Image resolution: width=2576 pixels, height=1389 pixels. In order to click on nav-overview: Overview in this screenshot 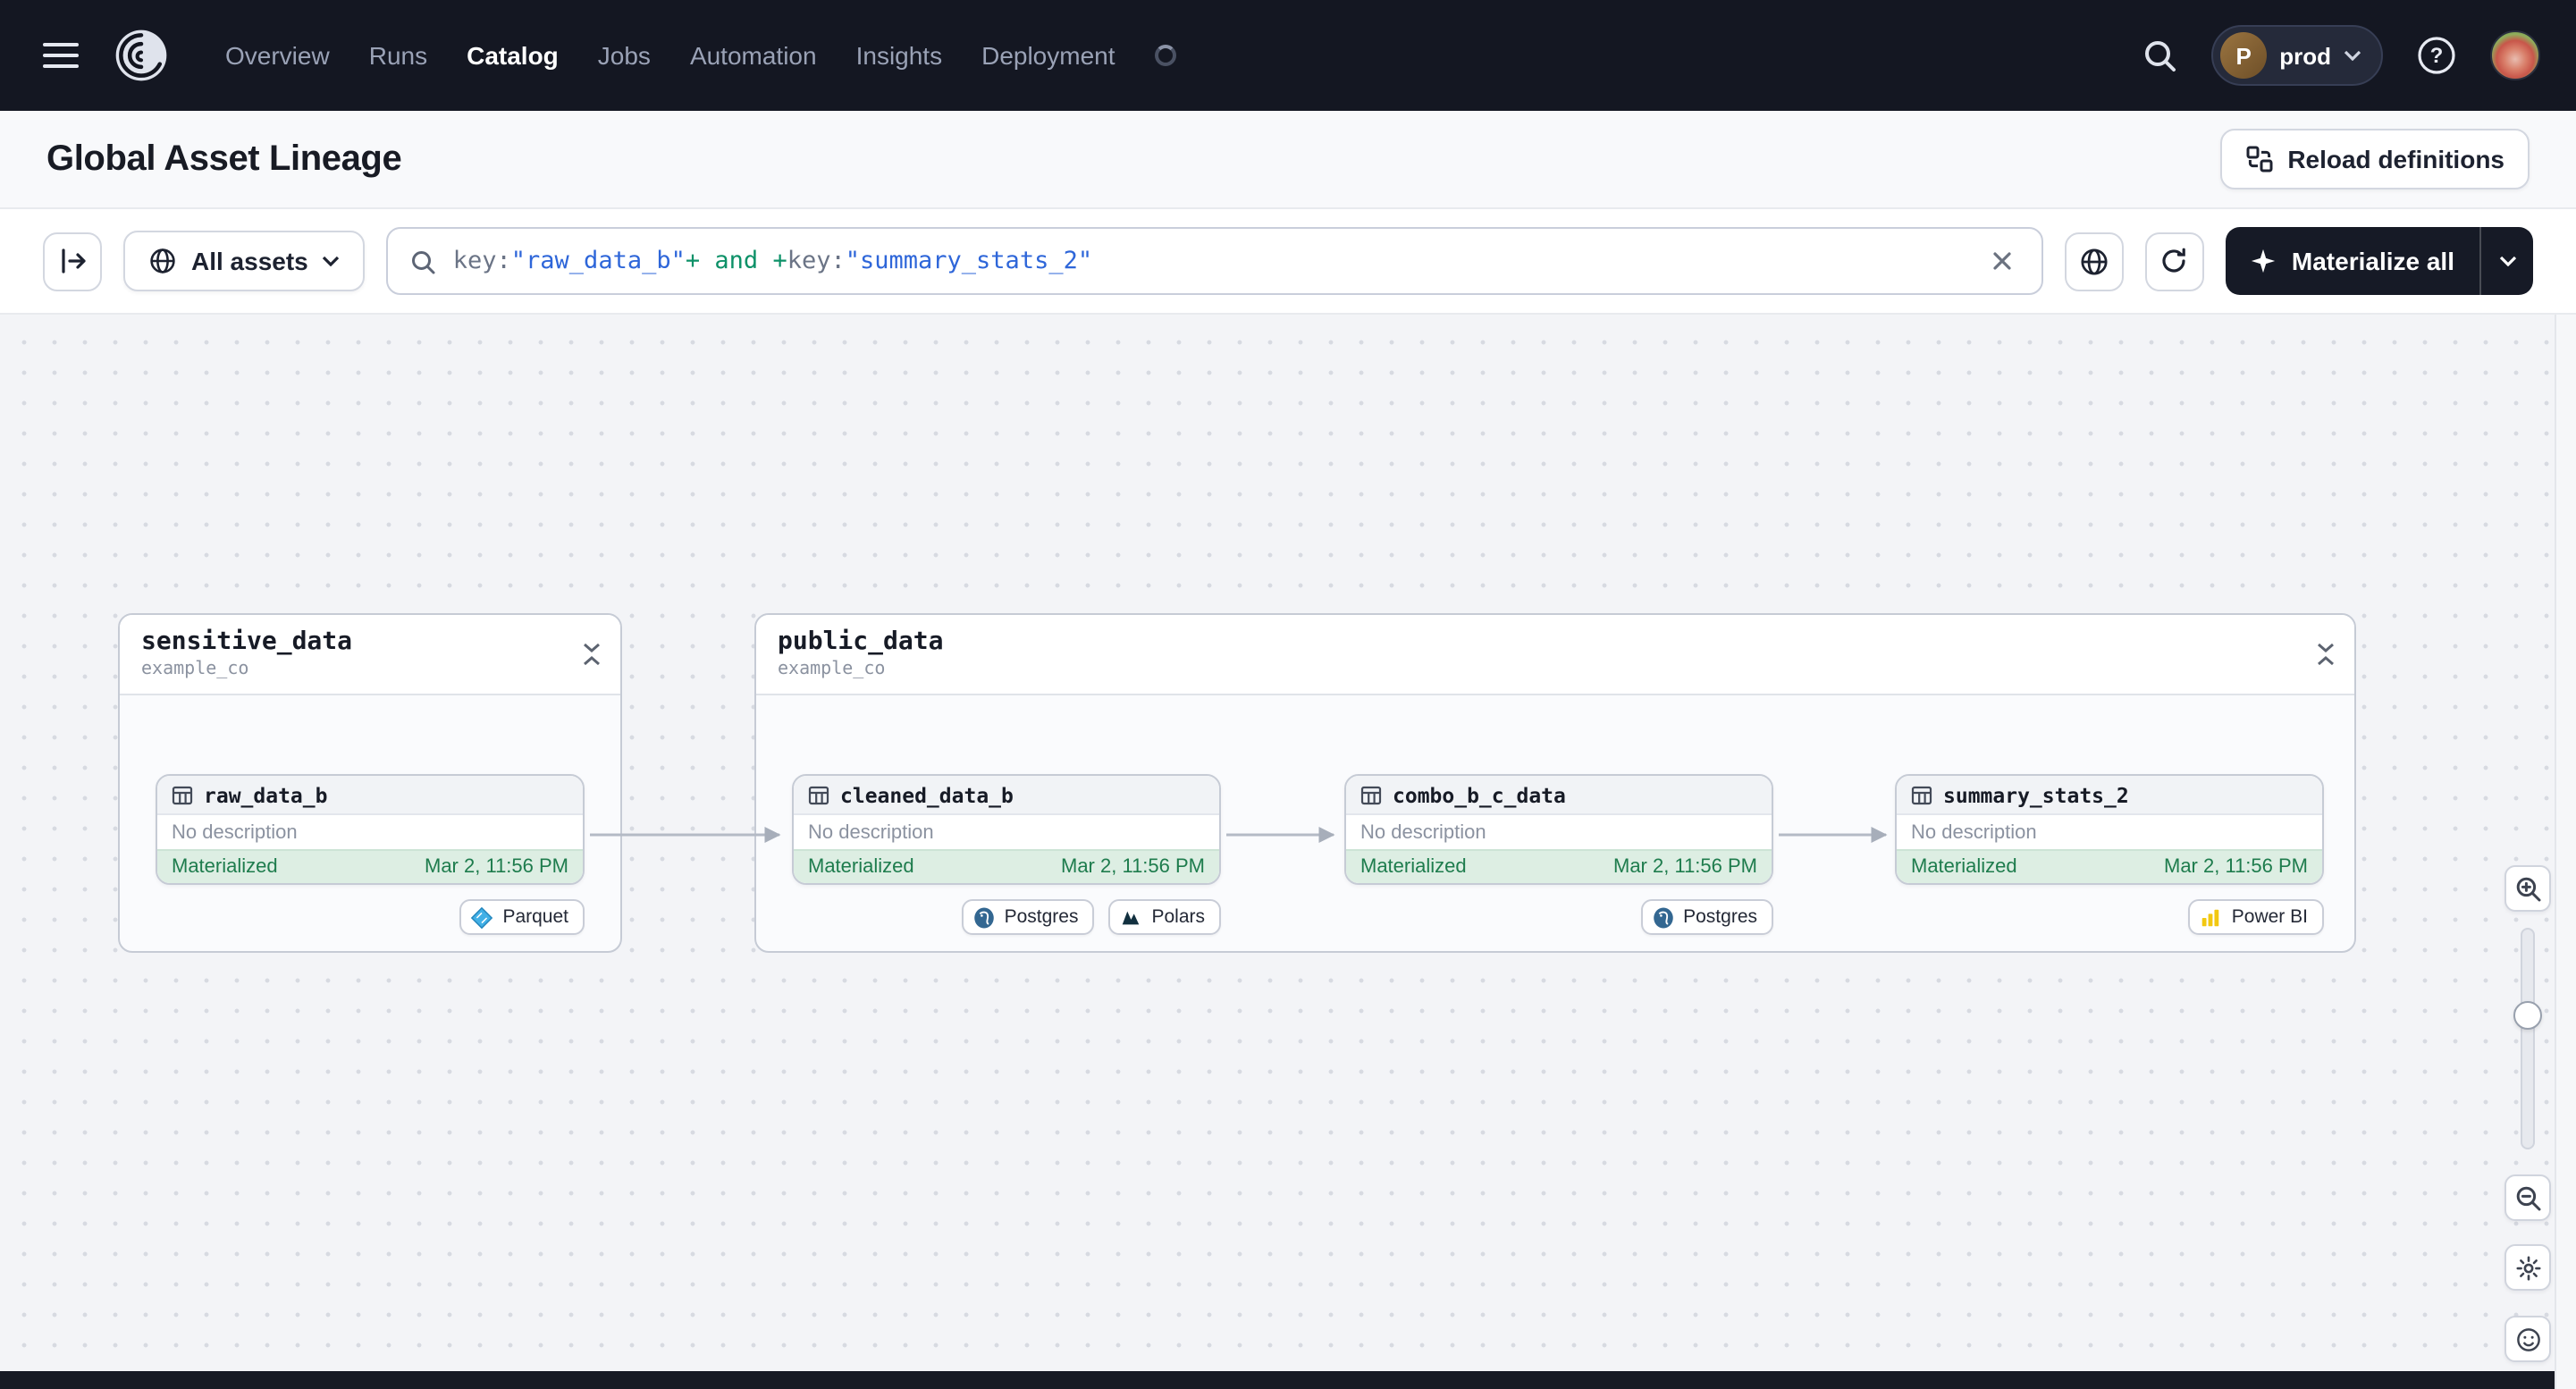, I will do `click(278, 55)`.